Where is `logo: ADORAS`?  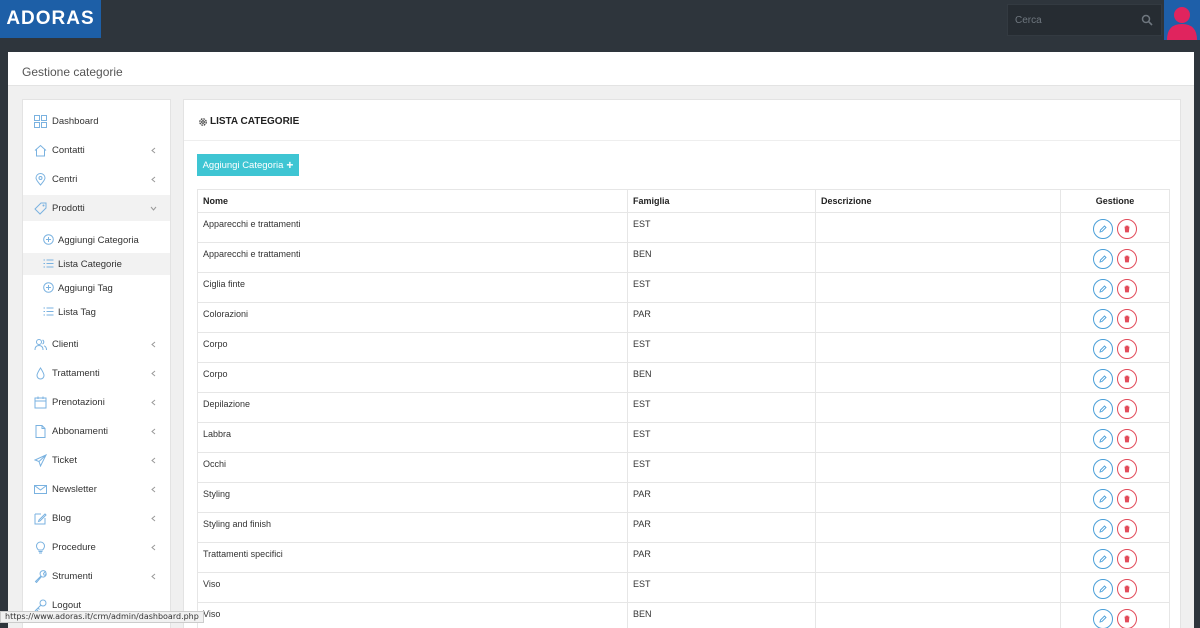
logo: ADORAS is located at coordinates (50, 19).